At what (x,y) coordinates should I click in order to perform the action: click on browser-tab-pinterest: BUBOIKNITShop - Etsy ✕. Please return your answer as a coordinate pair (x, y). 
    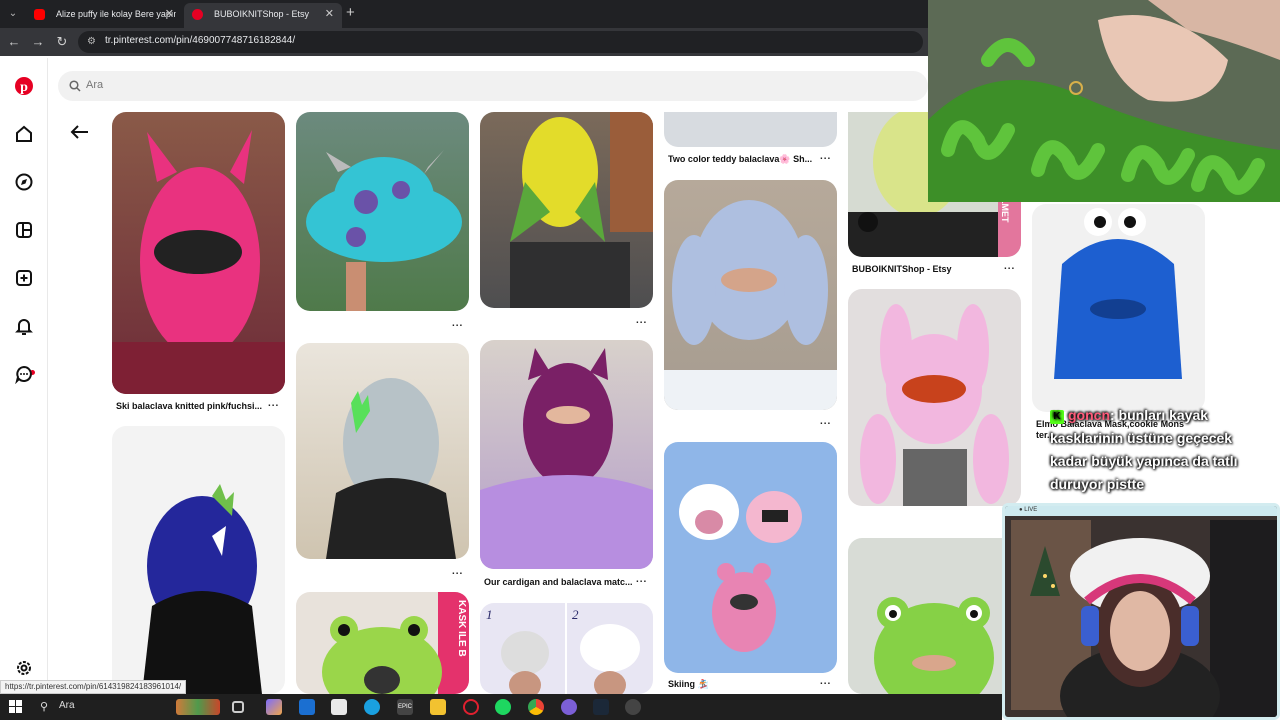
    Looking at the image, I should click on (263, 15).